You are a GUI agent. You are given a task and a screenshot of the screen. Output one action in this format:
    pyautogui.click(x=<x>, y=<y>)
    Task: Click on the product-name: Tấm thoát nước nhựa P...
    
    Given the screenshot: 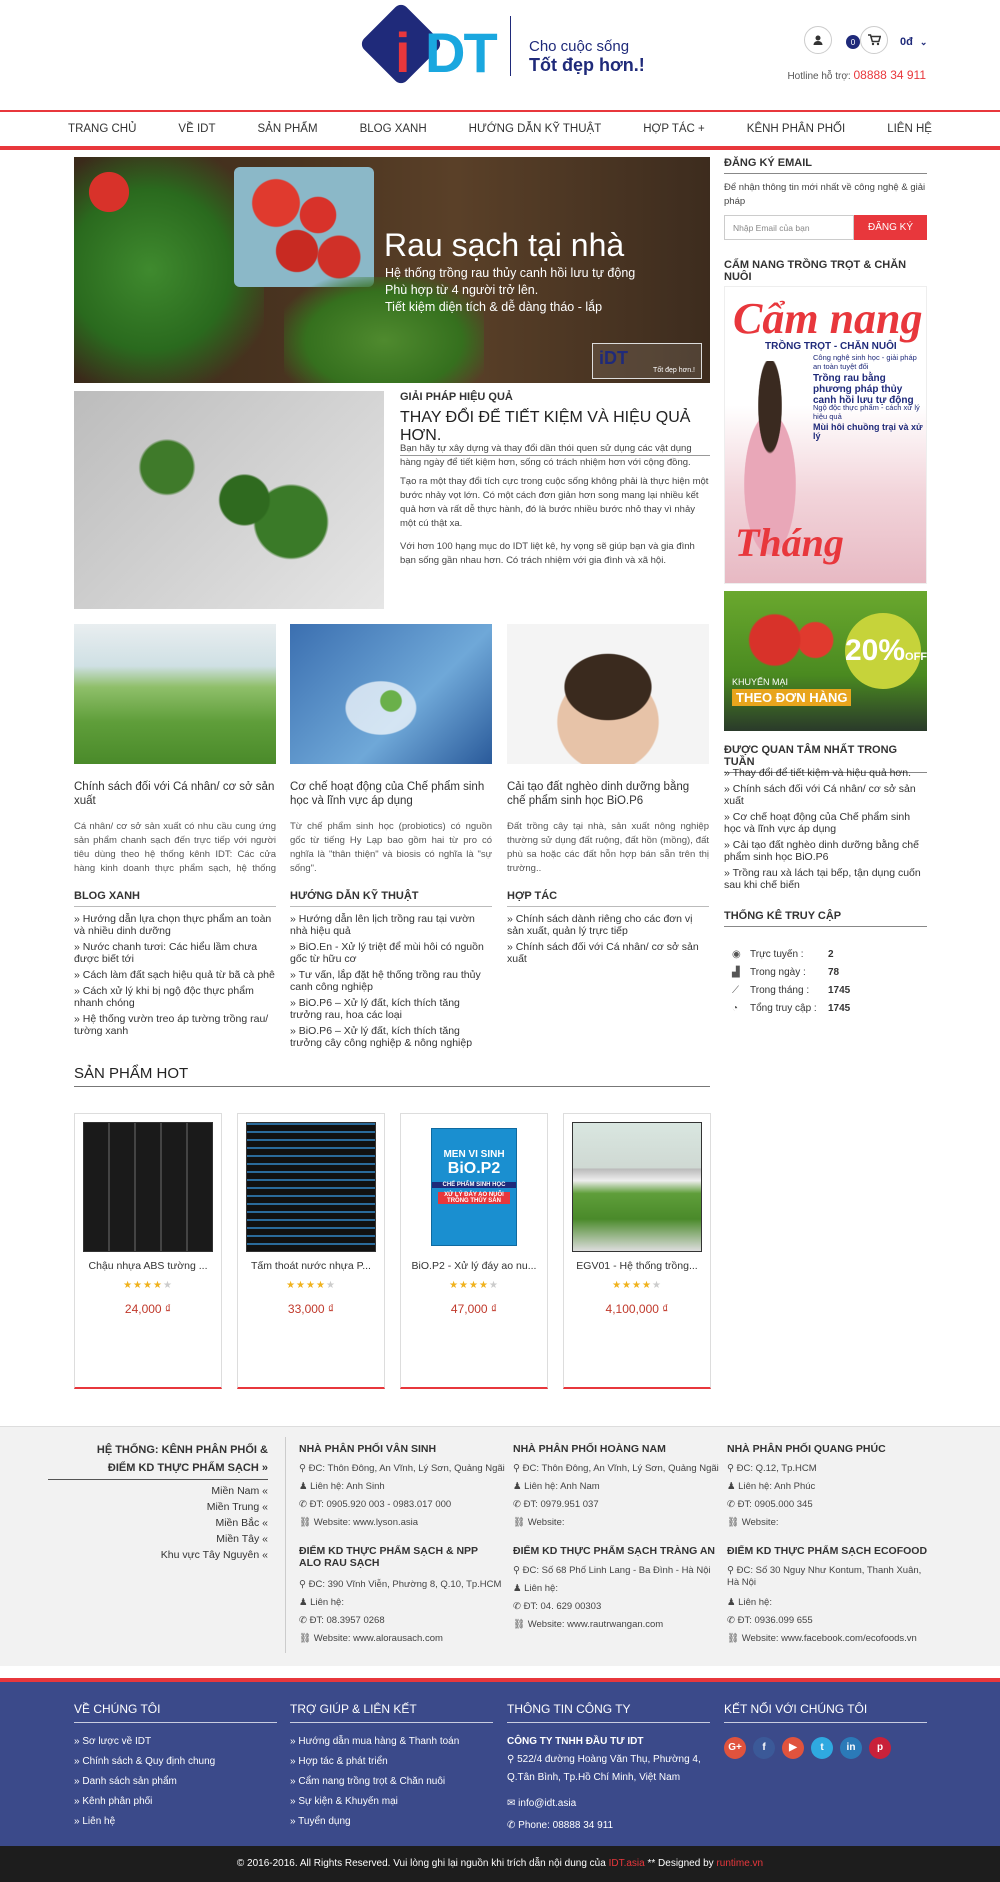 What is the action you would take?
    pyautogui.click(x=311, y=1266)
    